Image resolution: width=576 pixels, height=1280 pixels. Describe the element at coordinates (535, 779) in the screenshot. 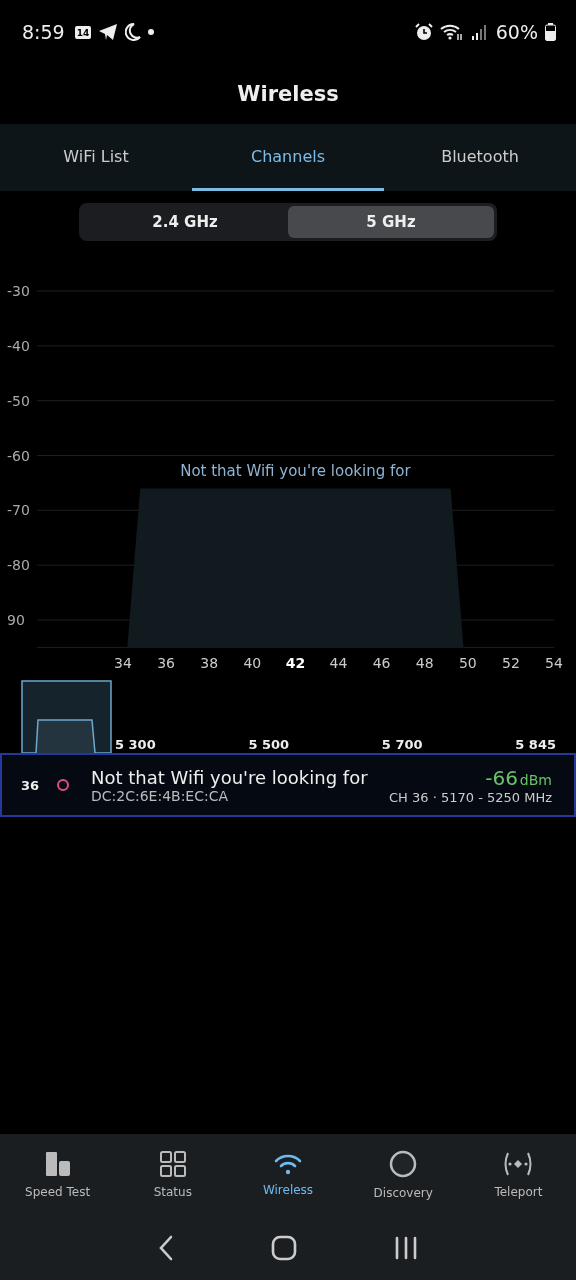

I see `signal-unit: dBm` at that location.